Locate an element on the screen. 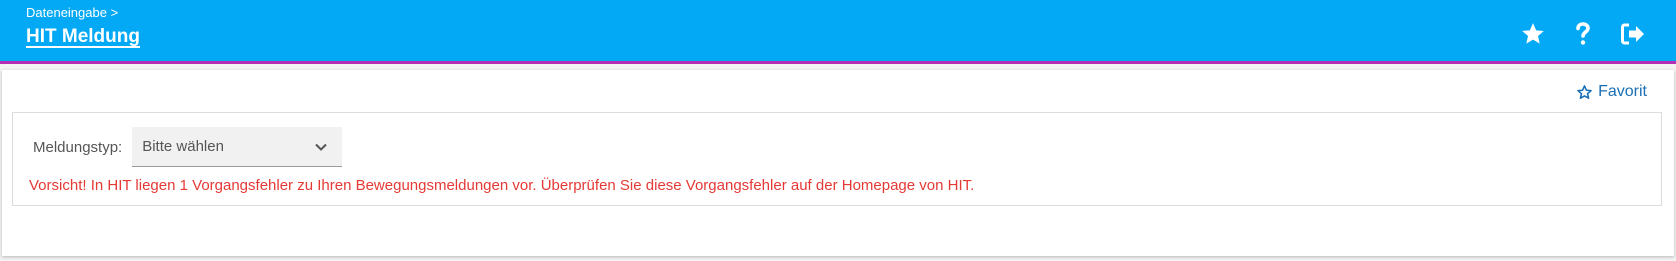 The height and width of the screenshot is (261, 1676). header-actions is located at coordinates (1583, 34).